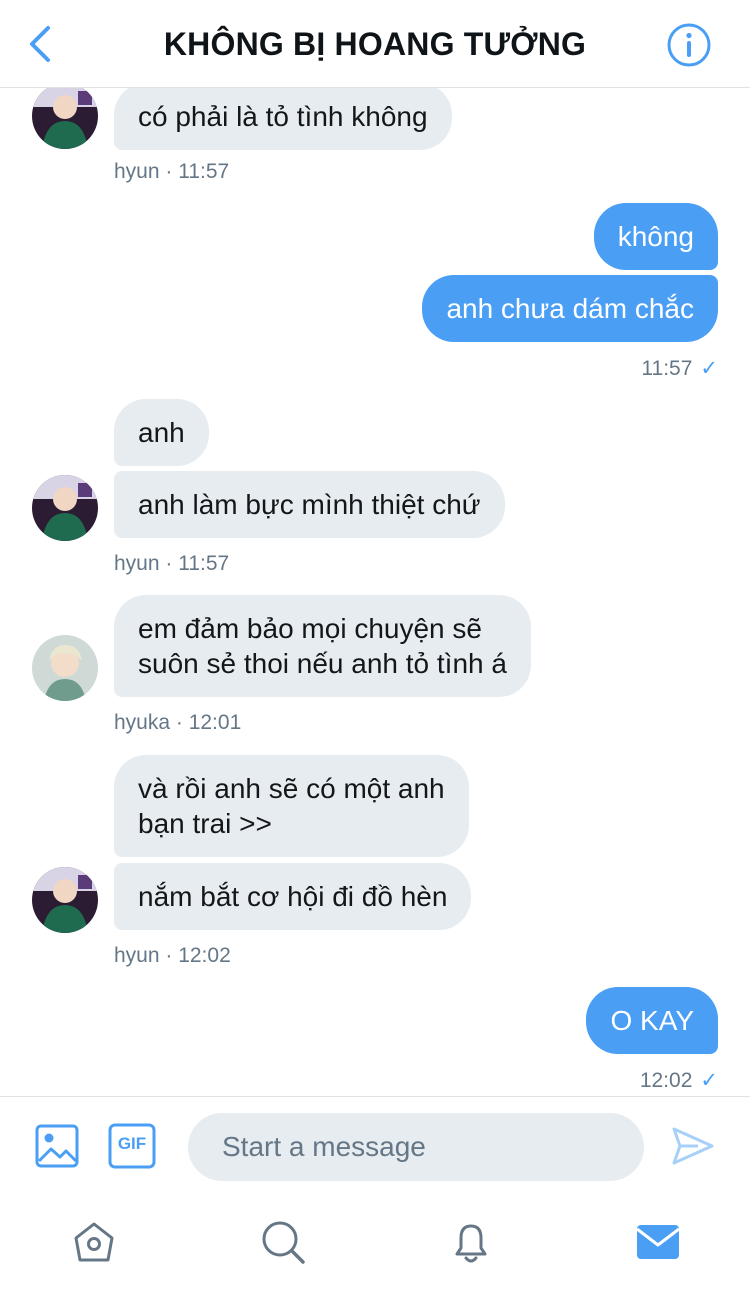 The image size is (750, 1294). I want to click on image-icon, so click(57, 1146).